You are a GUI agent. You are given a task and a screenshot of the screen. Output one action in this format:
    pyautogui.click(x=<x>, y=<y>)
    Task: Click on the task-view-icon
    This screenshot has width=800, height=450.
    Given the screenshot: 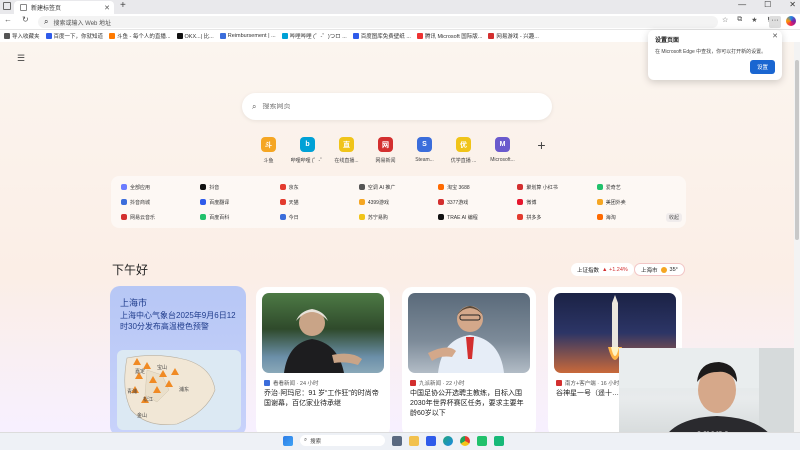 What is the action you would take?
    pyautogui.click(x=397, y=440)
    